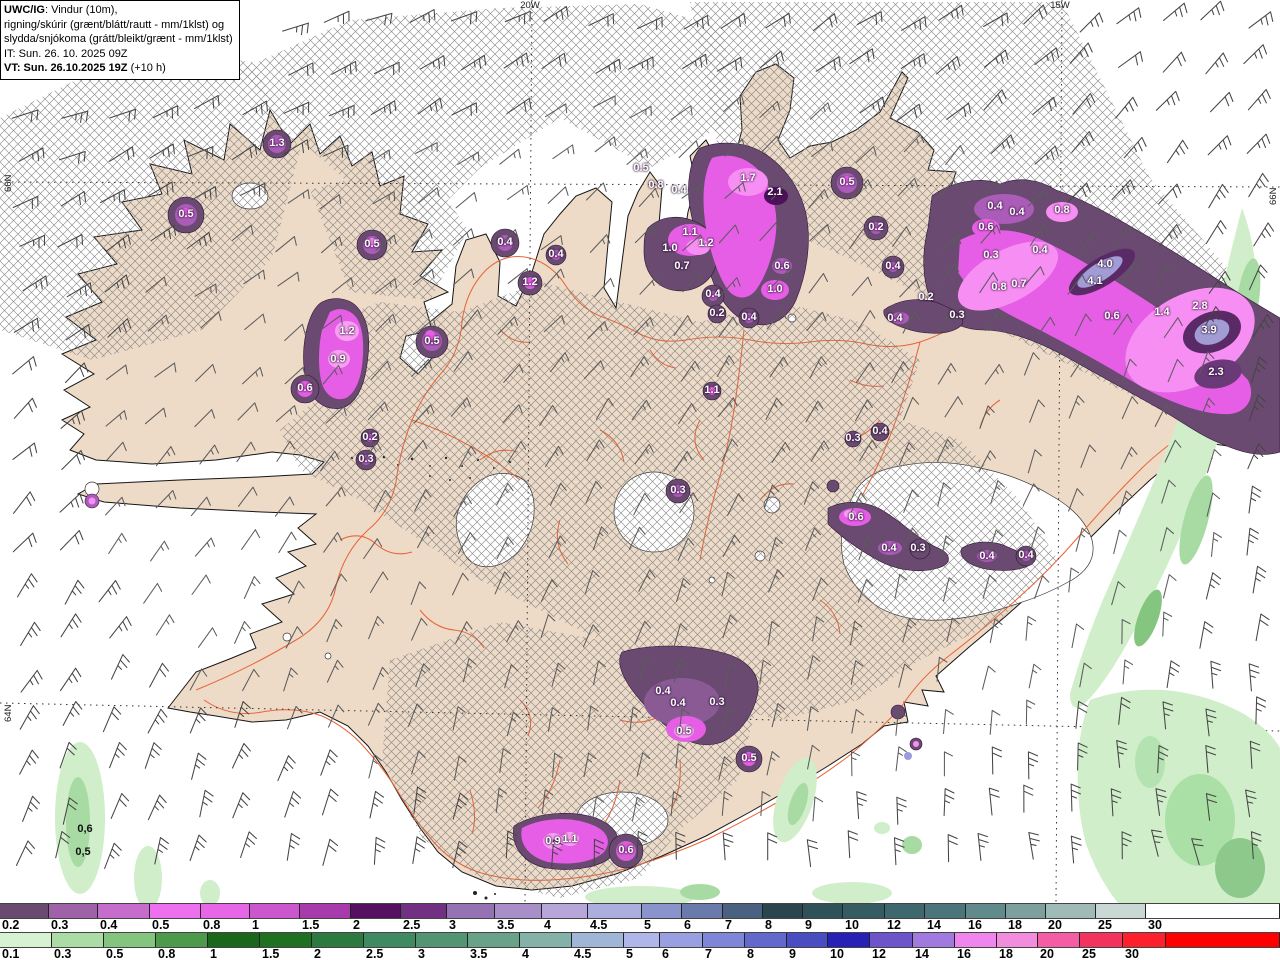  Describe the element at coordinates (24, 10) in the screenshot. I see `product-name: UWC/IG` at that location.